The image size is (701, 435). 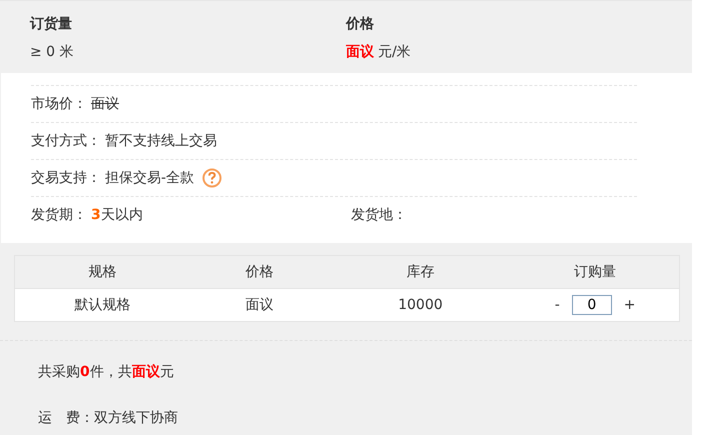 What do you see at coordinates (420, 272) in the screenshot?
I see `column-header: 库存` at bounding box center [420, 272].